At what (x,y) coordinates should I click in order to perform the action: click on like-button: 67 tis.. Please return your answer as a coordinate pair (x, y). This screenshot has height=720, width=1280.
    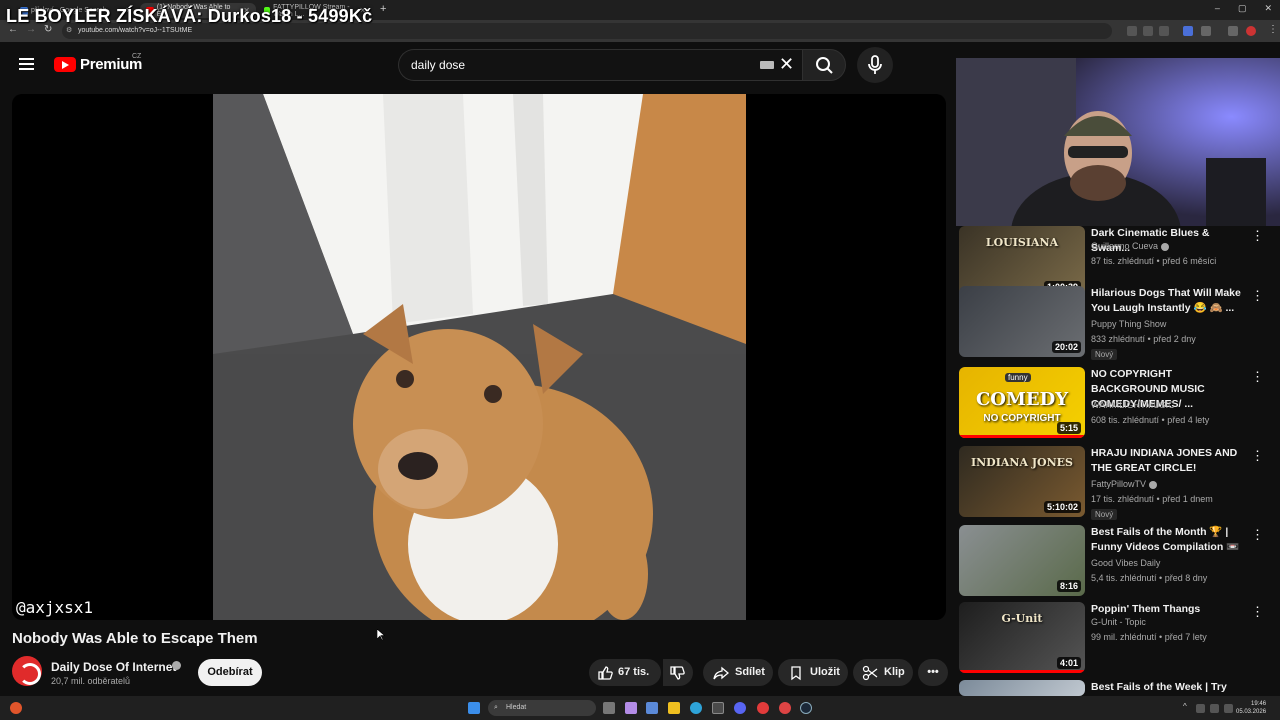
    Looking at the image, I should click on (625, 672).